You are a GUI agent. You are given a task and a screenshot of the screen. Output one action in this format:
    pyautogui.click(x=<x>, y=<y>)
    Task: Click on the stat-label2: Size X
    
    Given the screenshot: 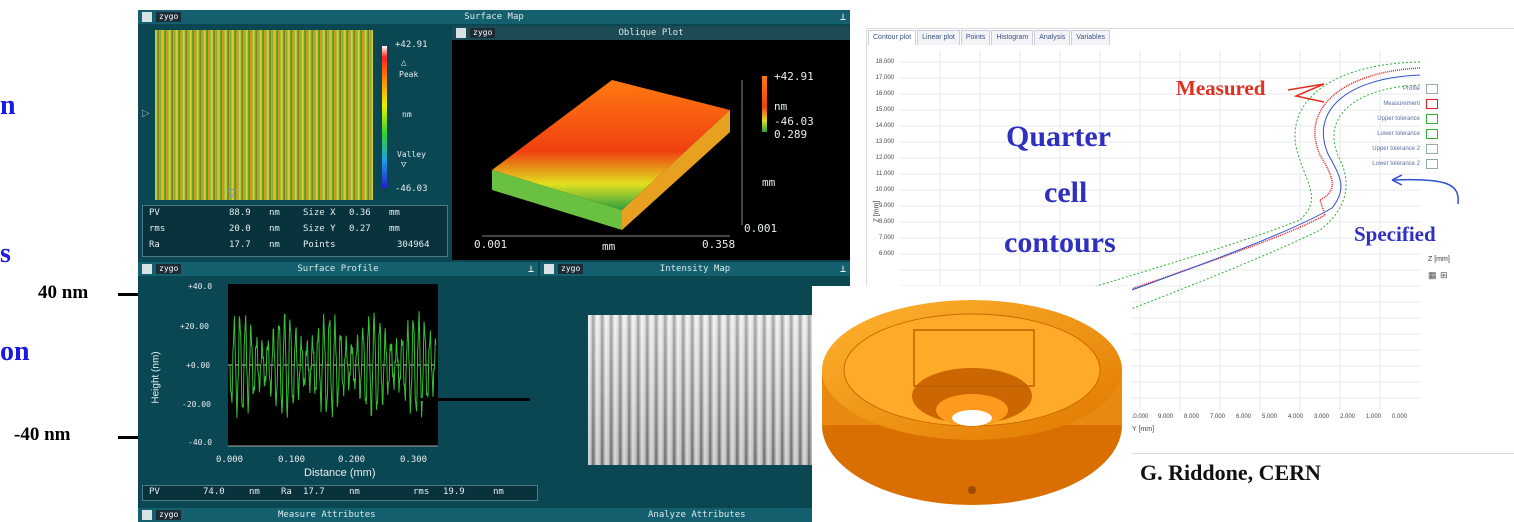 What is the action you would take?
    pyautogui.click(x=319, y=213)
    